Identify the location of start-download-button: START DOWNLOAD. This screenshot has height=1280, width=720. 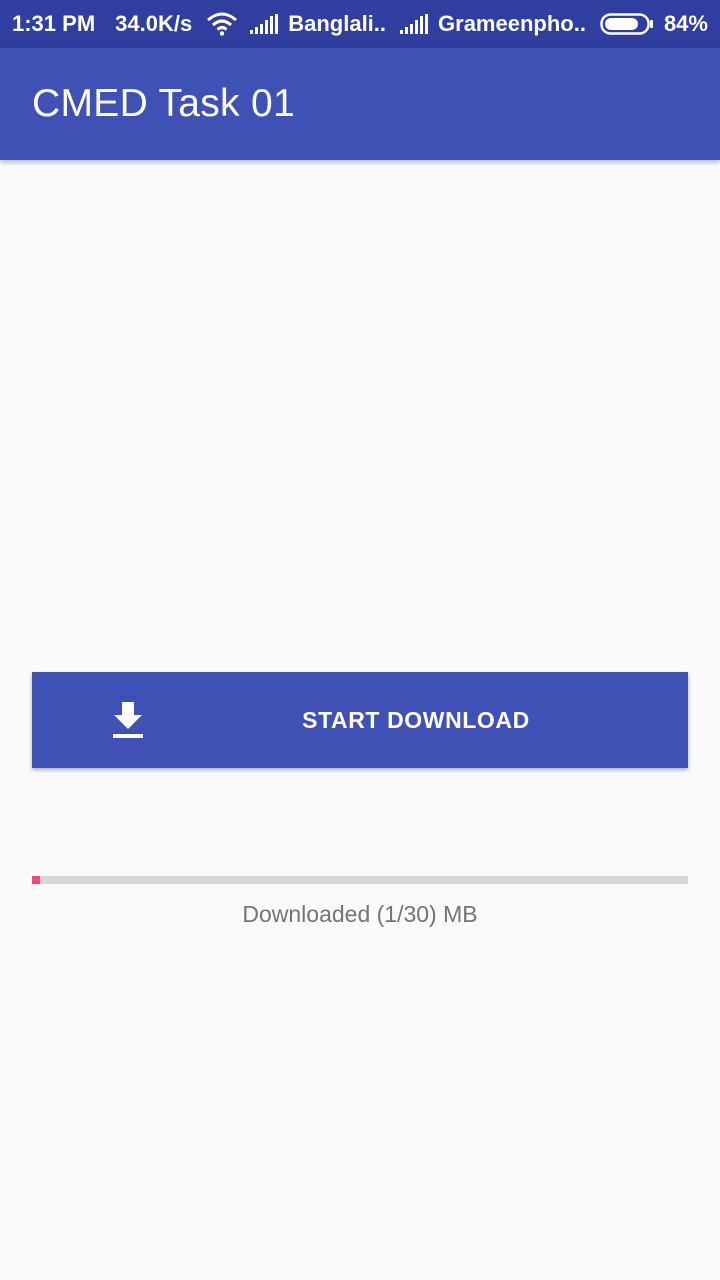
(360, 720).